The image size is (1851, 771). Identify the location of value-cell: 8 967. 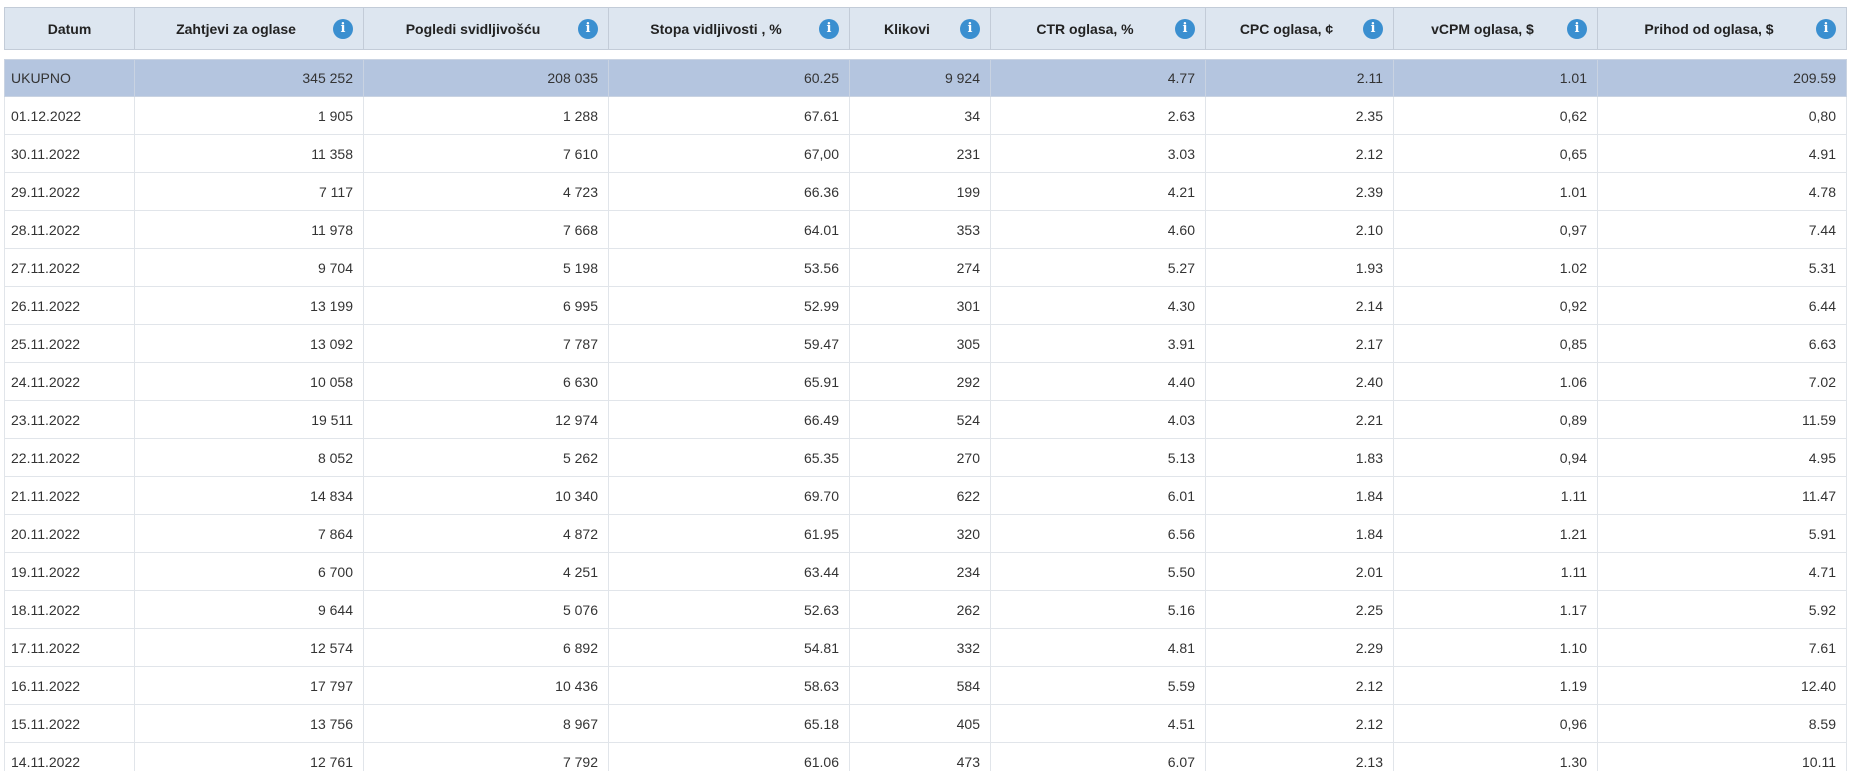
(486, 723).